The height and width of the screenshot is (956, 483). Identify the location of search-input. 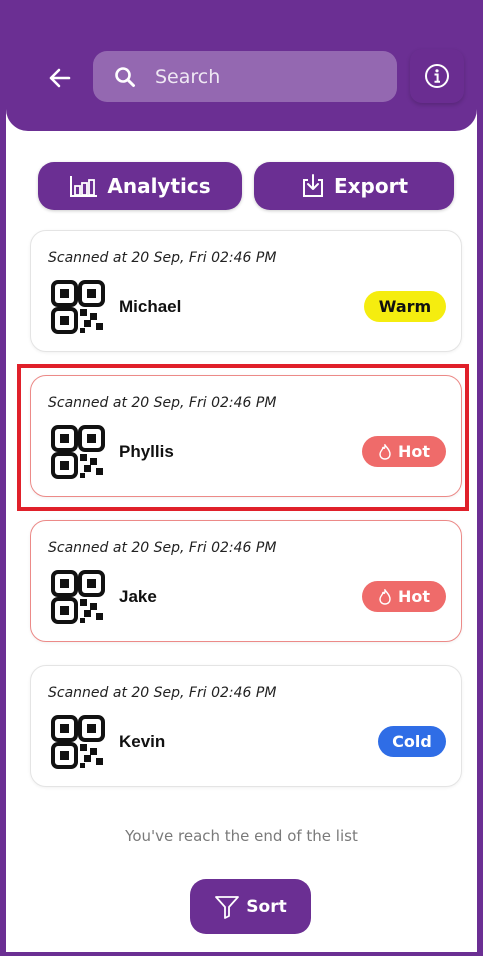
(265, 76).